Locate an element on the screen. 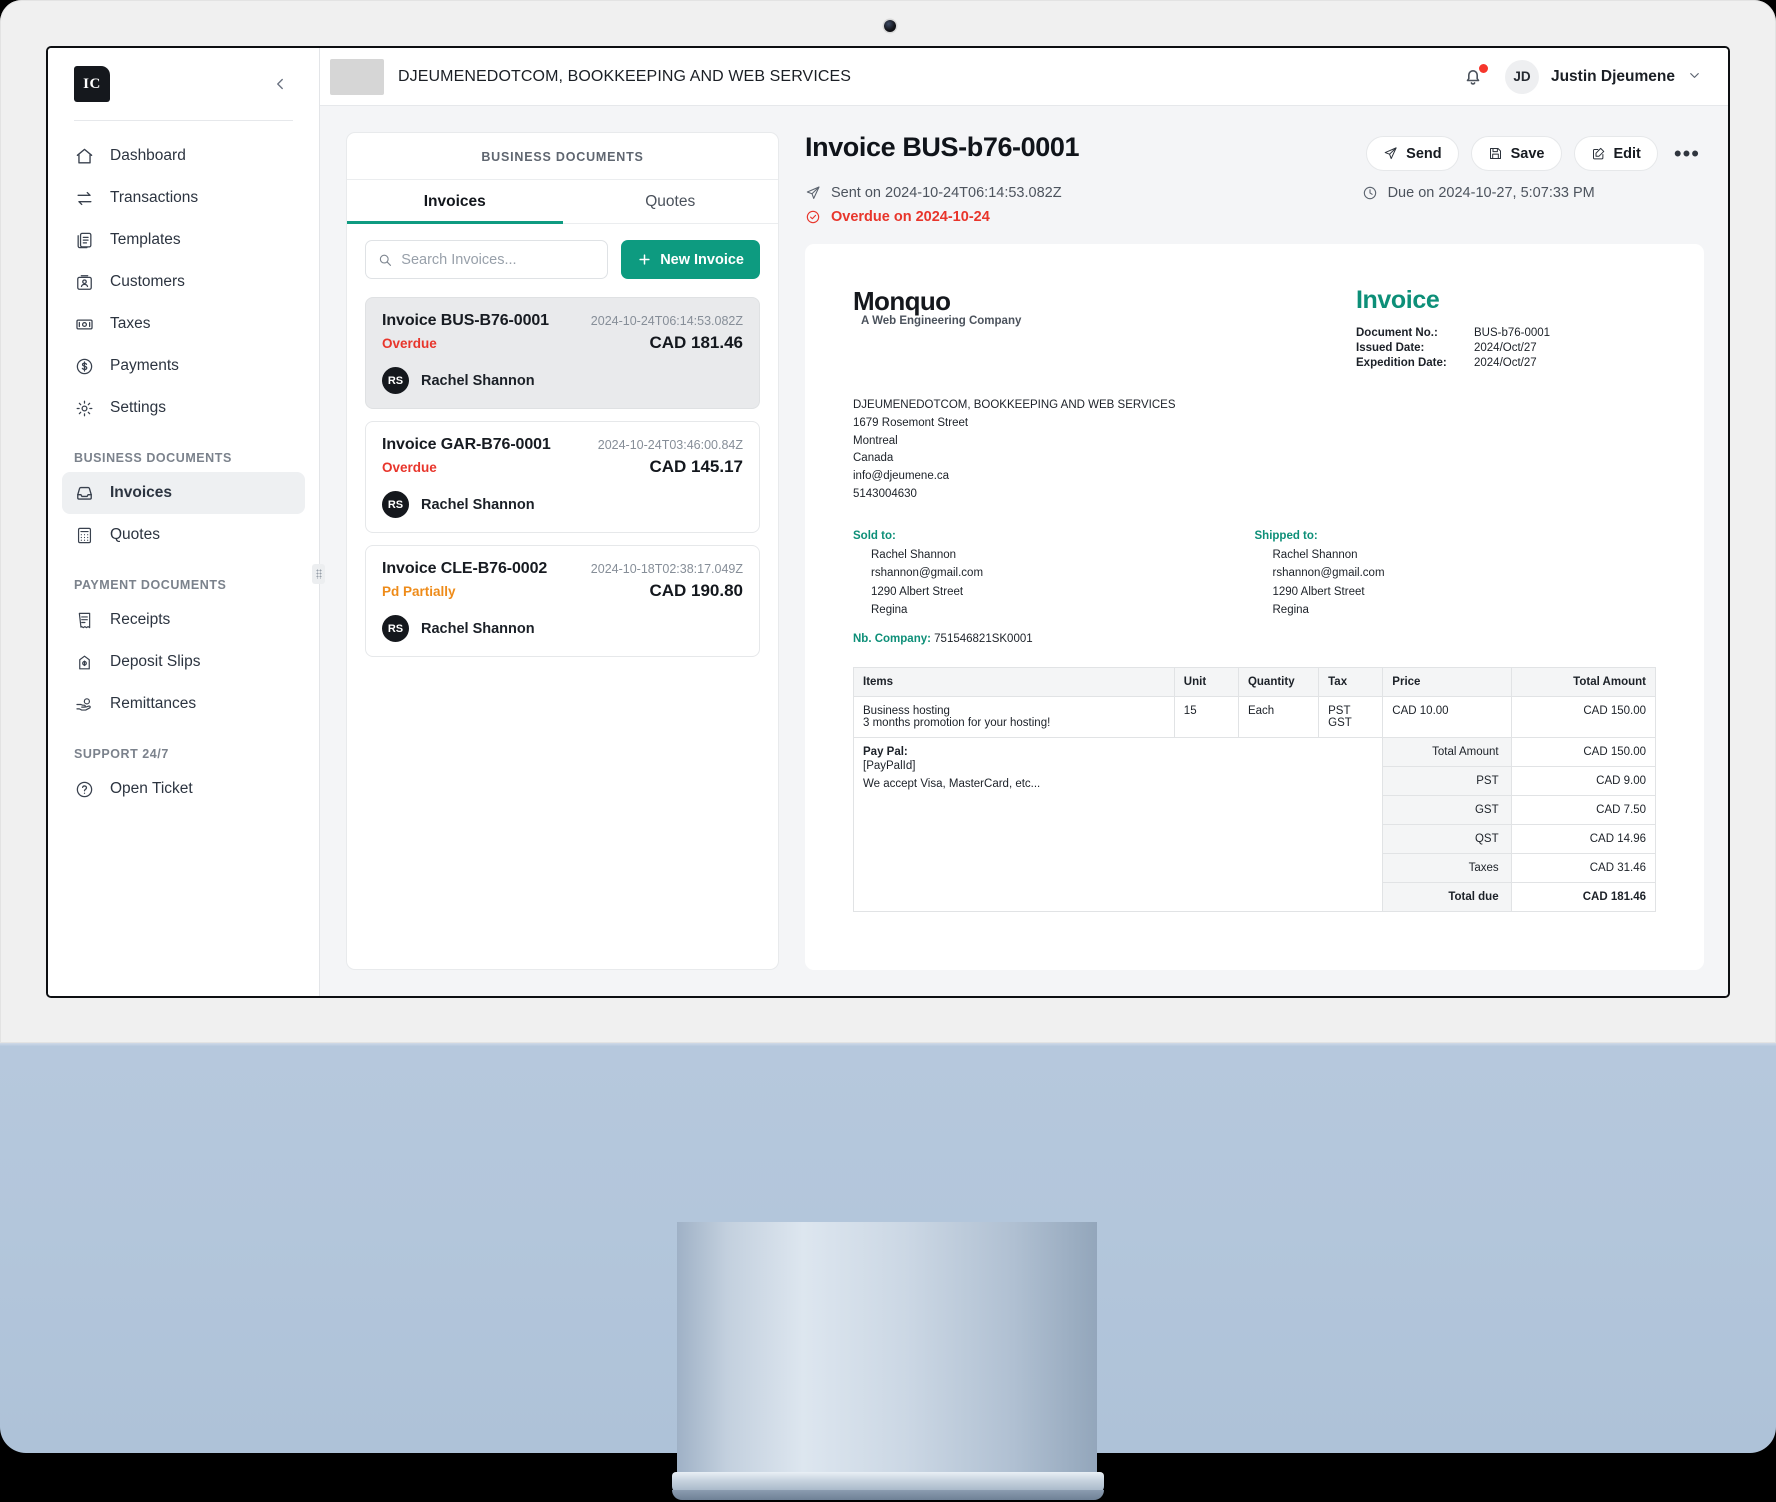  issuer-line: Montreal is located at coordinates (875, 440).